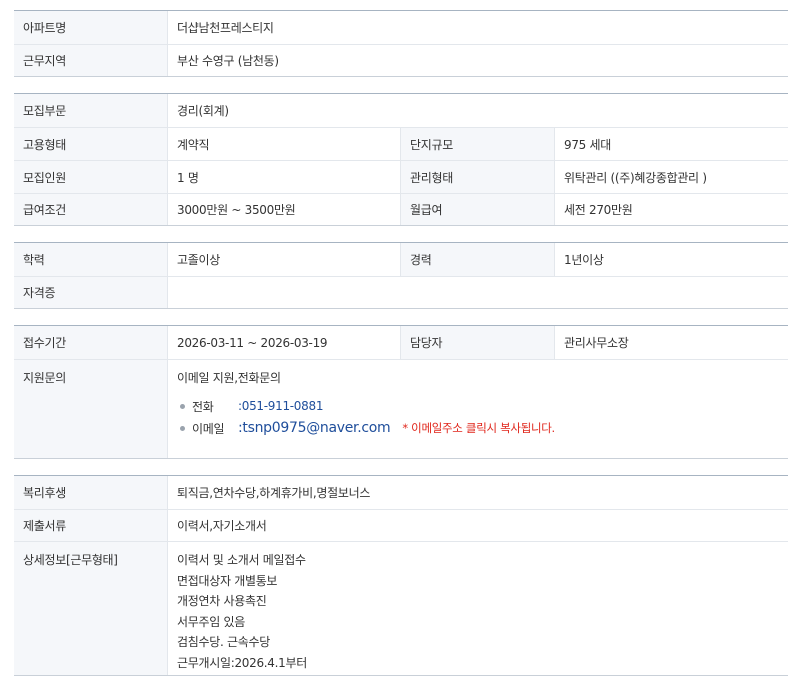 This screenshot has width=800, height=687. What do you see at coordinates (203, 111) in the screenshot?
I see `field-value: 경리(회계)` at bounding box center [203, 111].